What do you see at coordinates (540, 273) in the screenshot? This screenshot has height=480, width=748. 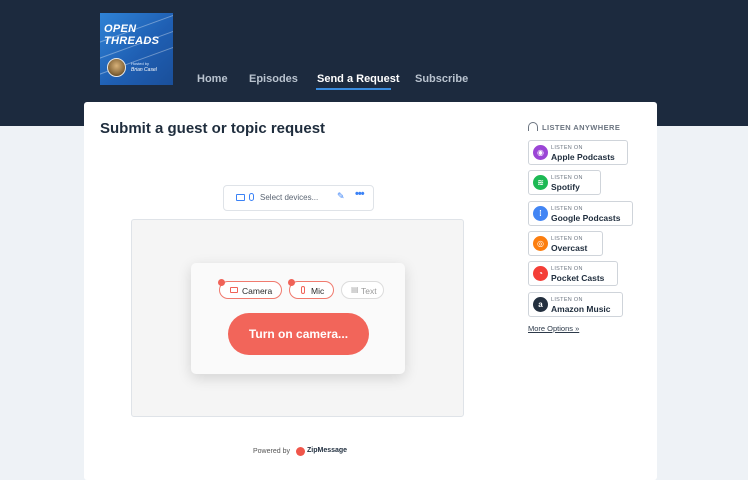 I see `pocket-casts-icon: ◔` at bounding box center [540, 273].